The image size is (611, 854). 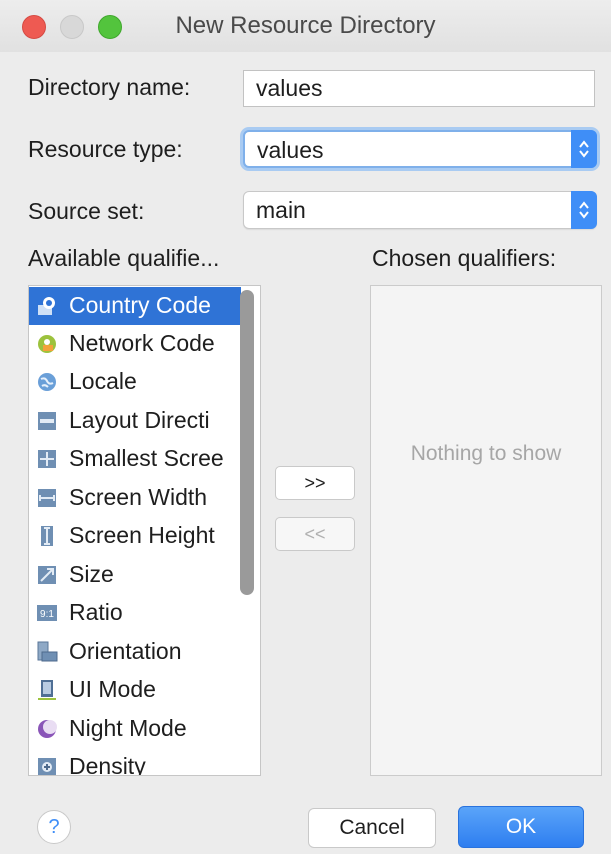 What do you see at coordinates (54, 827) in the screenshot?
I see `help-button: ?` at bounding box center [54, 827].